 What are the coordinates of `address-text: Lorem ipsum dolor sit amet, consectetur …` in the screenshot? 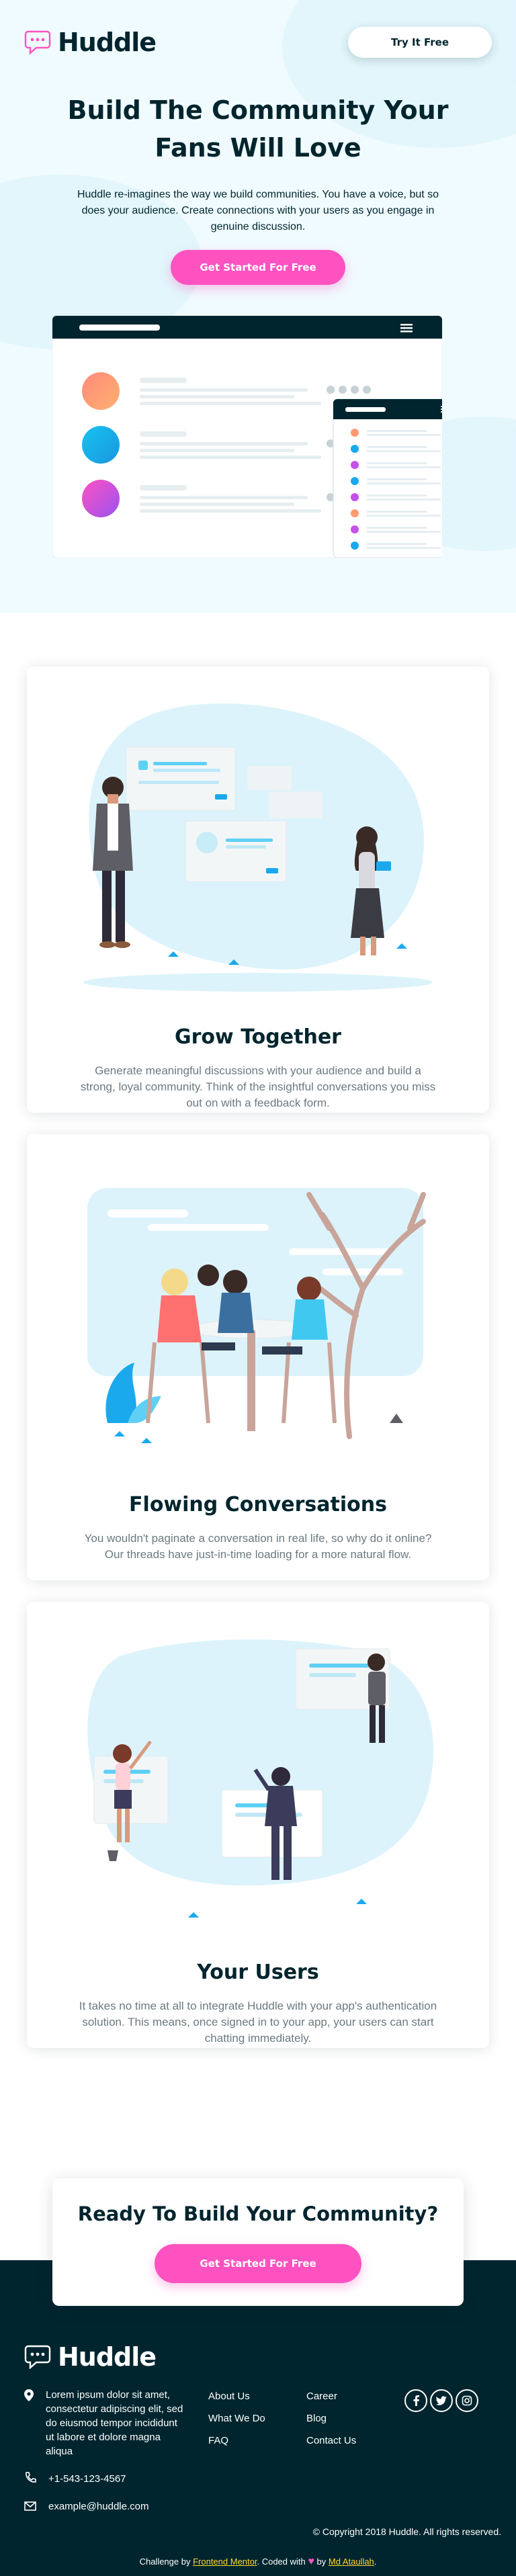 It's located at (114, 2423).